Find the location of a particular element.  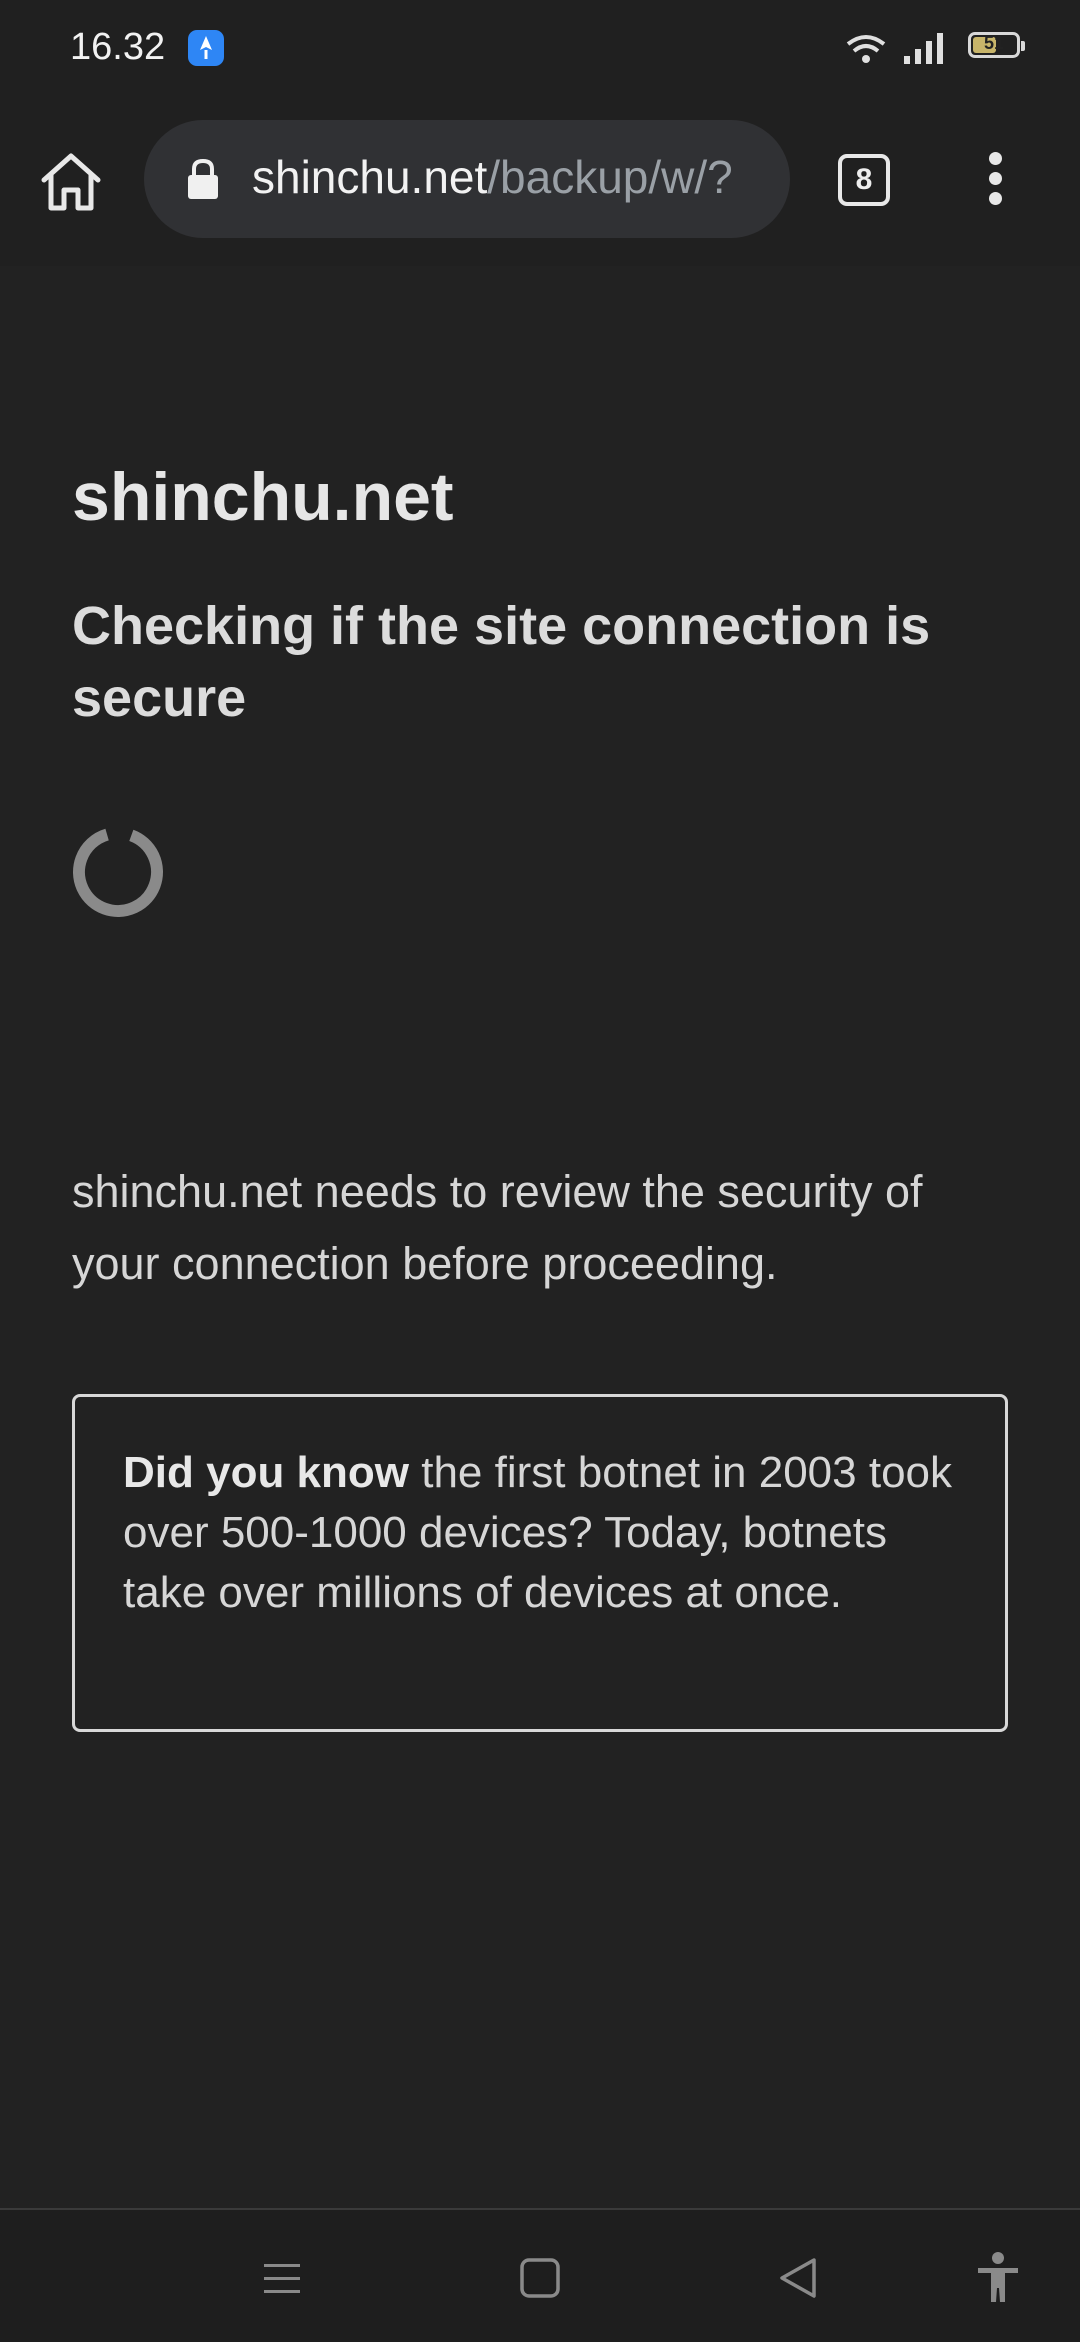

accessibility-icon is located at coordinates (998, 2278).